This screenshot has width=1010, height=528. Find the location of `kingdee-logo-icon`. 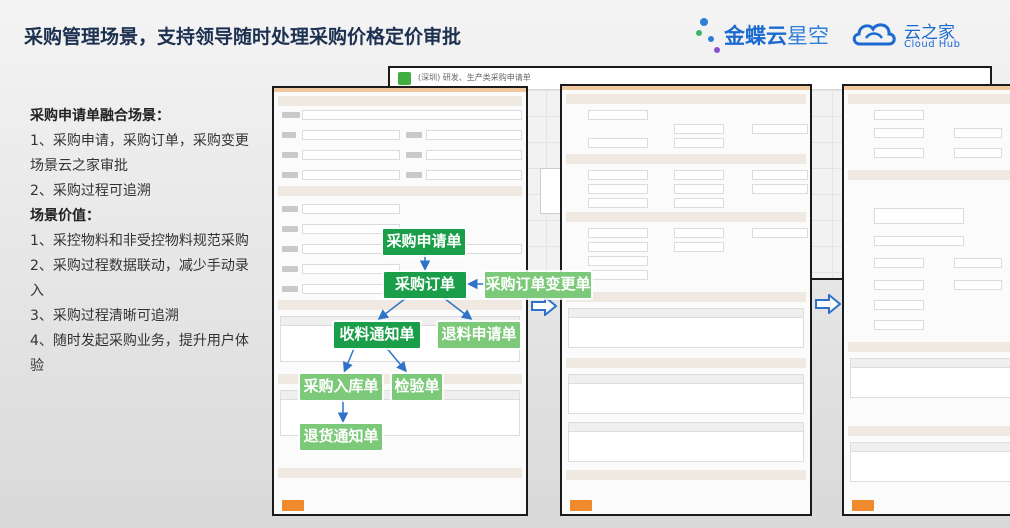

kingdee-logo-icon is located at coordinates (710, 34).